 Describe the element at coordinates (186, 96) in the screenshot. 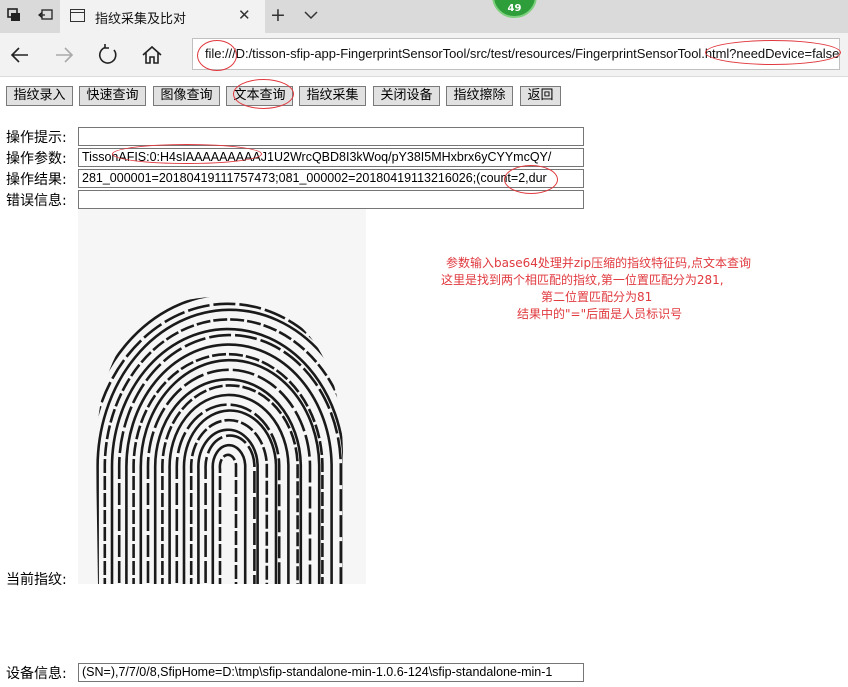

I see `image-query-button: 图像查询` at that location.